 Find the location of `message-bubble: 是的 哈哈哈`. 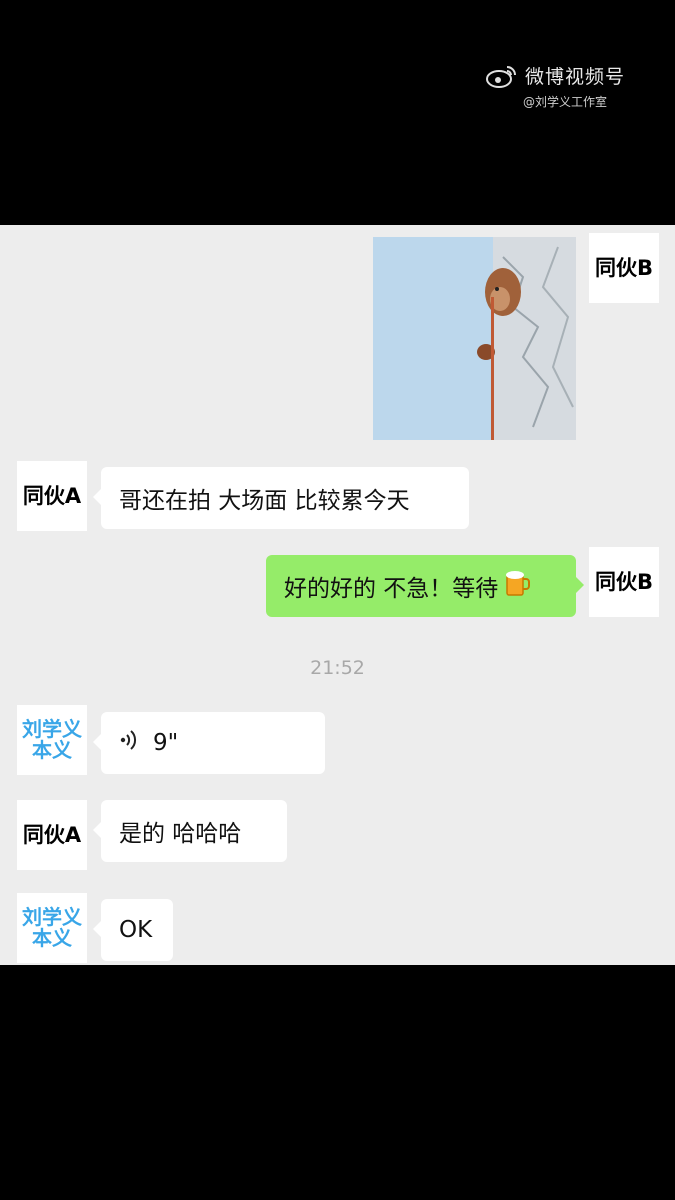

message-bubble: 是的 哈哈哈 is located at coordinates (190, 831).